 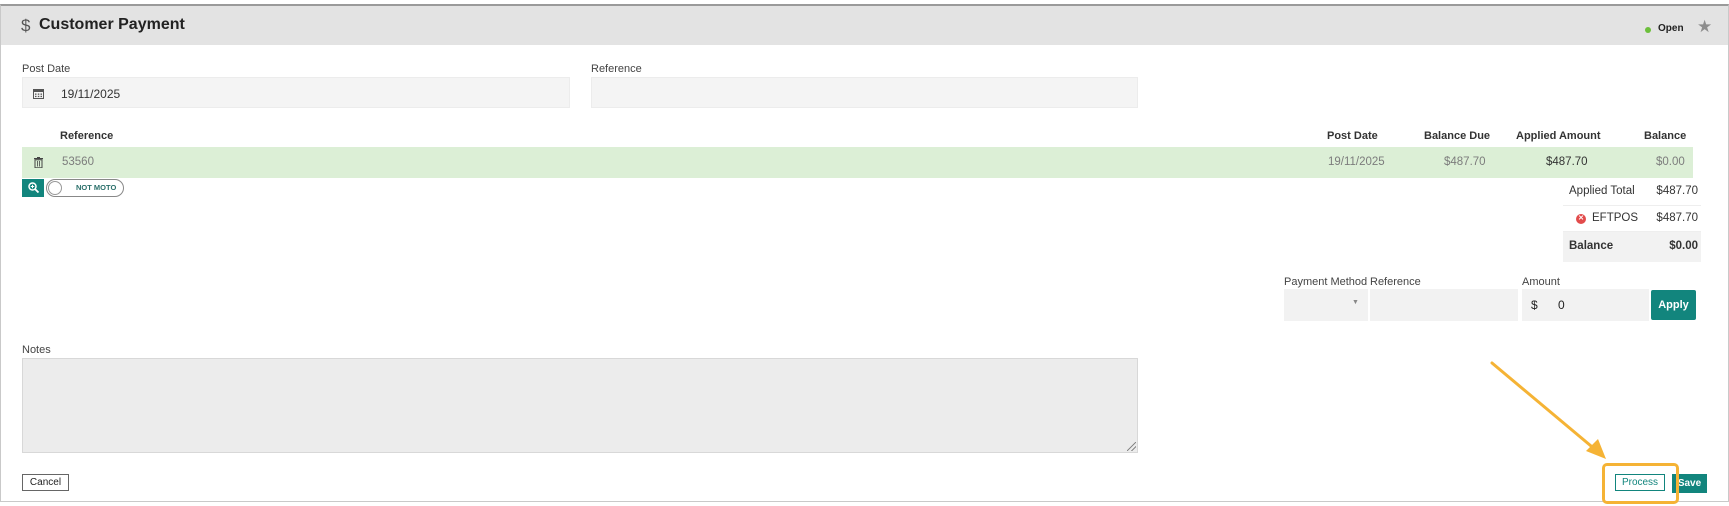 What do you see at coordinates (1352, 136) in the screenshot?
I see `col-header-post-date: Post Date` at bounding box center [1352, 136].